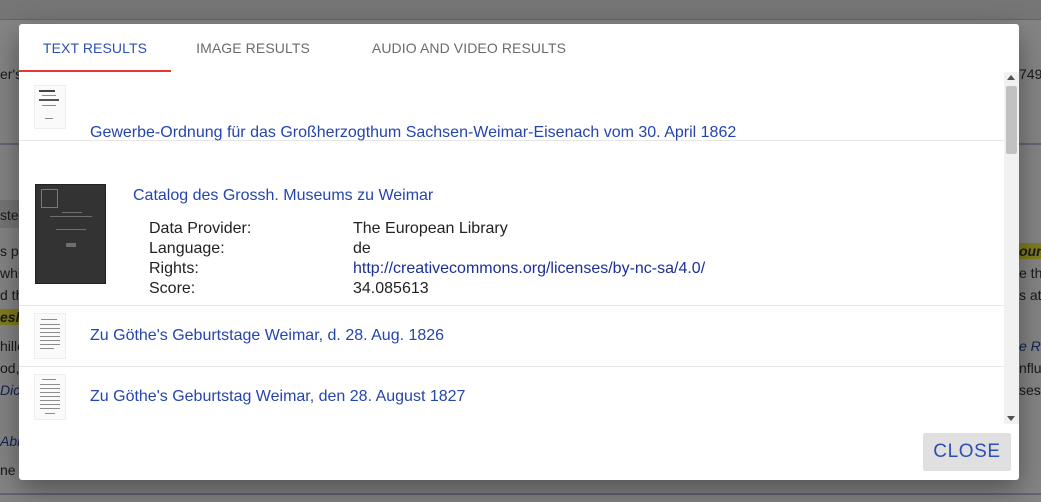  I want to click on rights-label: Rights:, so click(174, 268).